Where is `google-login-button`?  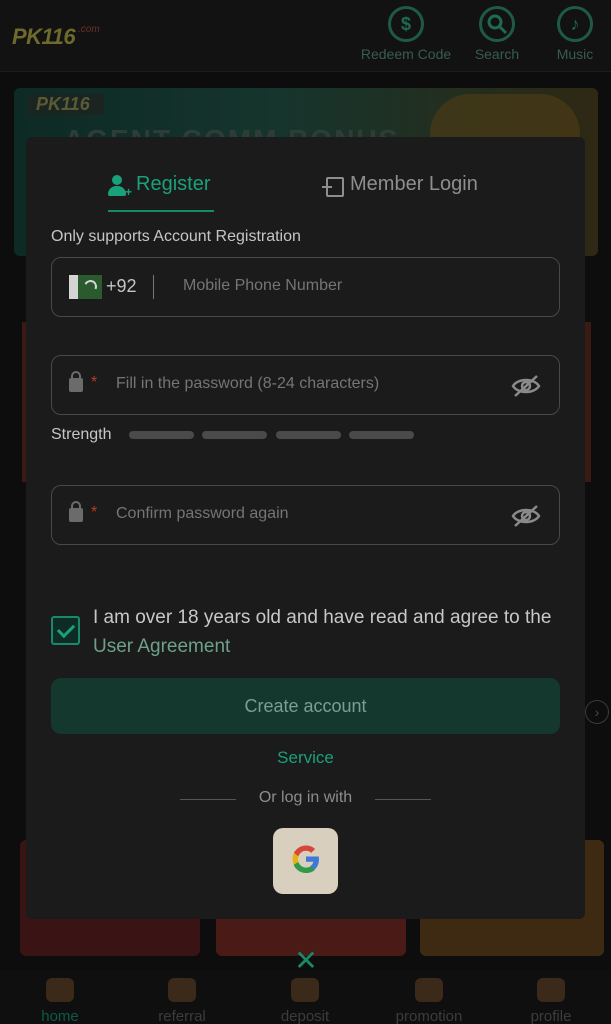
google-login-button is located at coordinates (305, 861).